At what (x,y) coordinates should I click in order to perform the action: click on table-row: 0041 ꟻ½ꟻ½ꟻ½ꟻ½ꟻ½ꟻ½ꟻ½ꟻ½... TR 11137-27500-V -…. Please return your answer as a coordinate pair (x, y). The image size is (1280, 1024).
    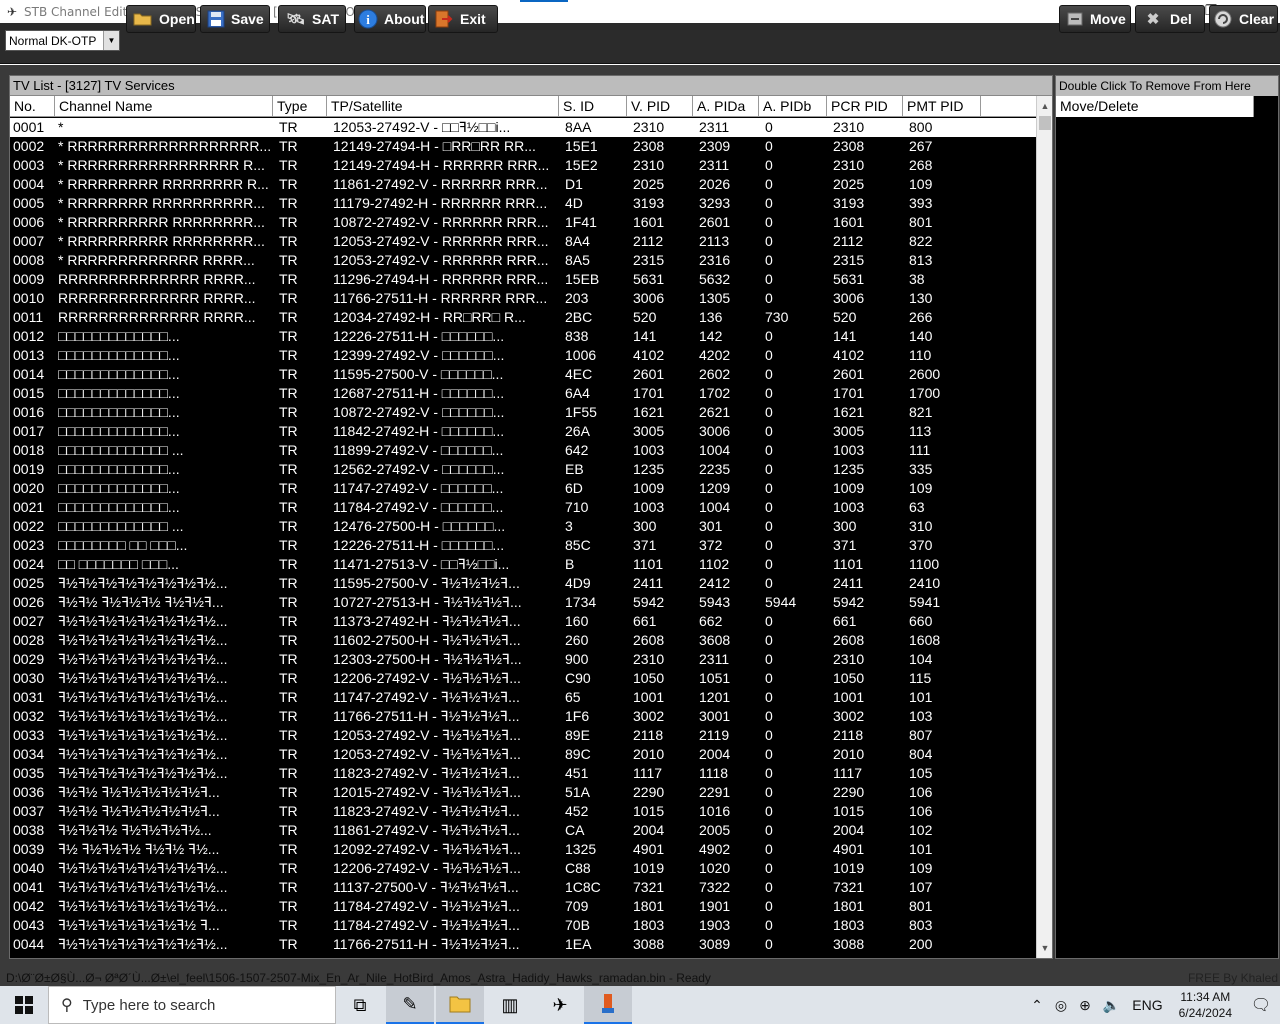
    Looking at the image, I should click on (524, 887).